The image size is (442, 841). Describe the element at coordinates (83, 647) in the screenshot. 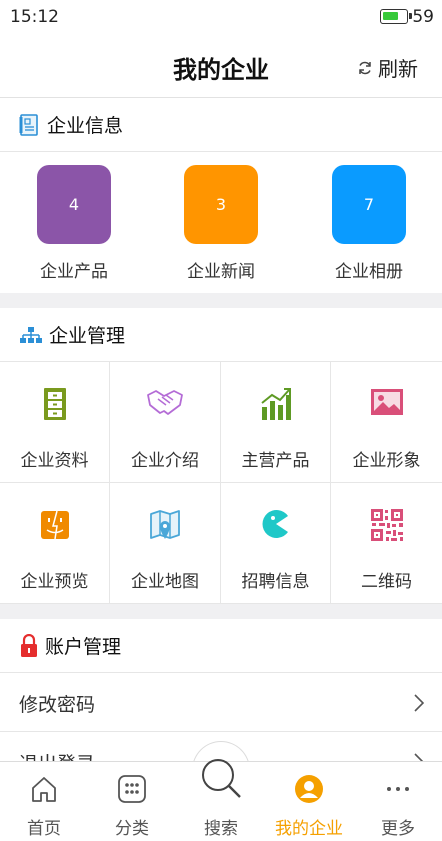

I see `section-title-account: 账户管理` at that location.